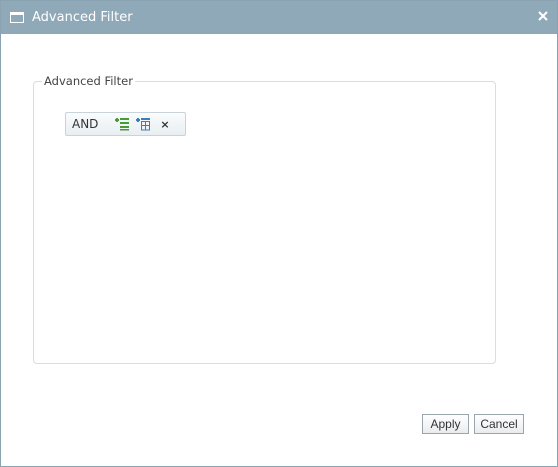 The height and width of the screenshot is (467, 558). What do you see at coordinates (88, 81) in the screenshot?
I see `group-legend: Advanced Filter` at bounding box center [88, 81].